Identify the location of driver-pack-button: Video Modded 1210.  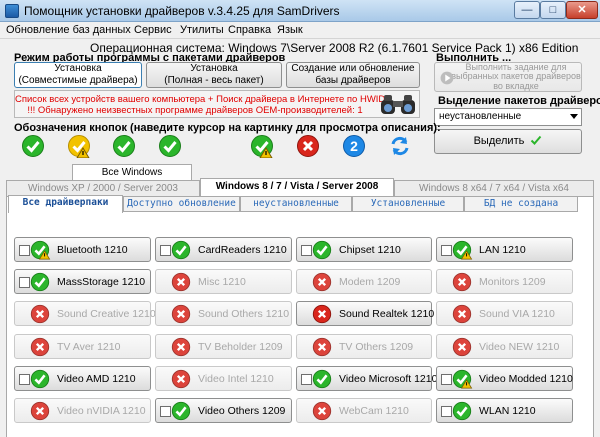
(504, 378).